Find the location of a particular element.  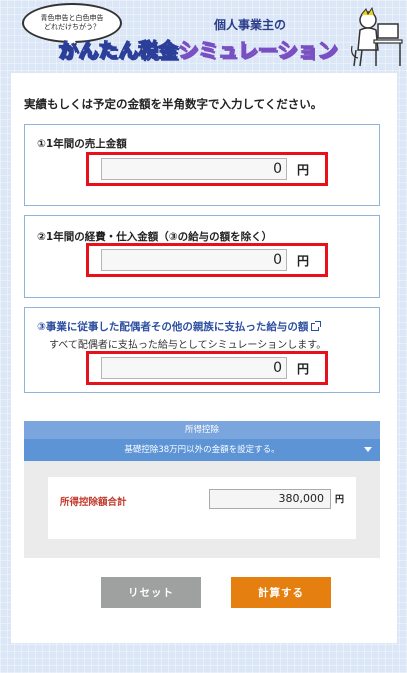

expenses-unit: 円 is located at coordinates (303, 261).